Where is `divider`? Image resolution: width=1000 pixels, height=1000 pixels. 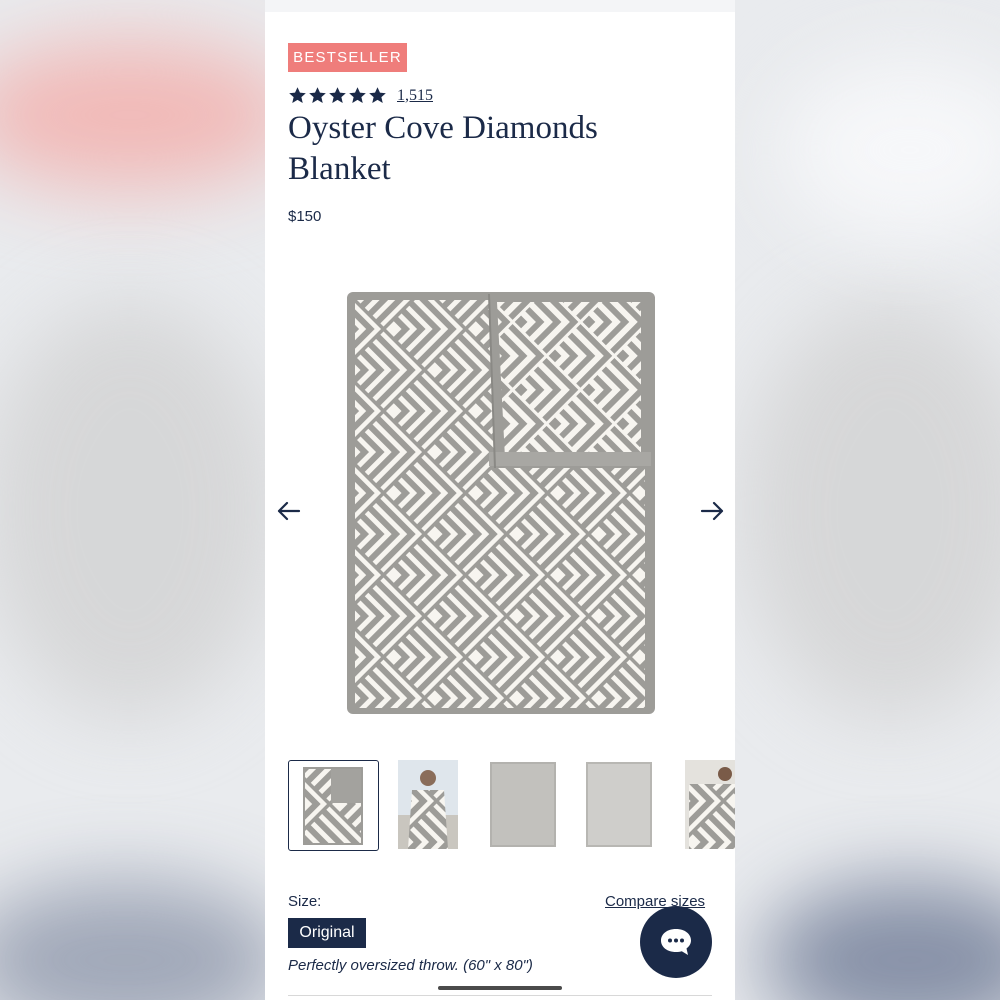
divider is located at coordinates (500, 995).